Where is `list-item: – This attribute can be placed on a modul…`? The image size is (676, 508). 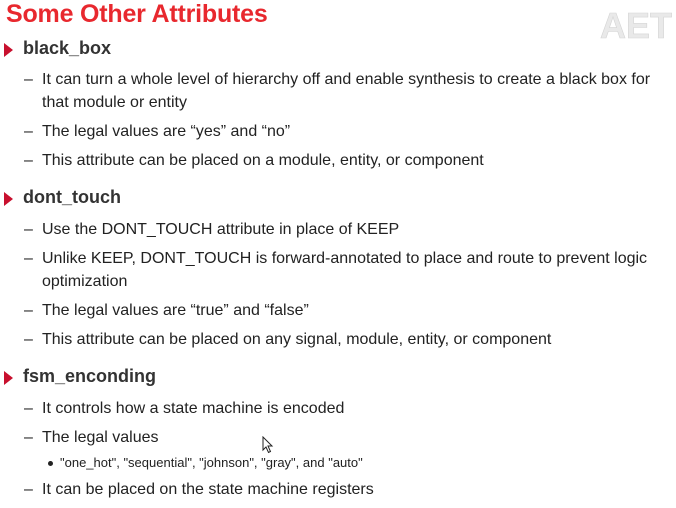
list-item: – This attribute can be placed on a modul… is located at coordinates (254, 160).